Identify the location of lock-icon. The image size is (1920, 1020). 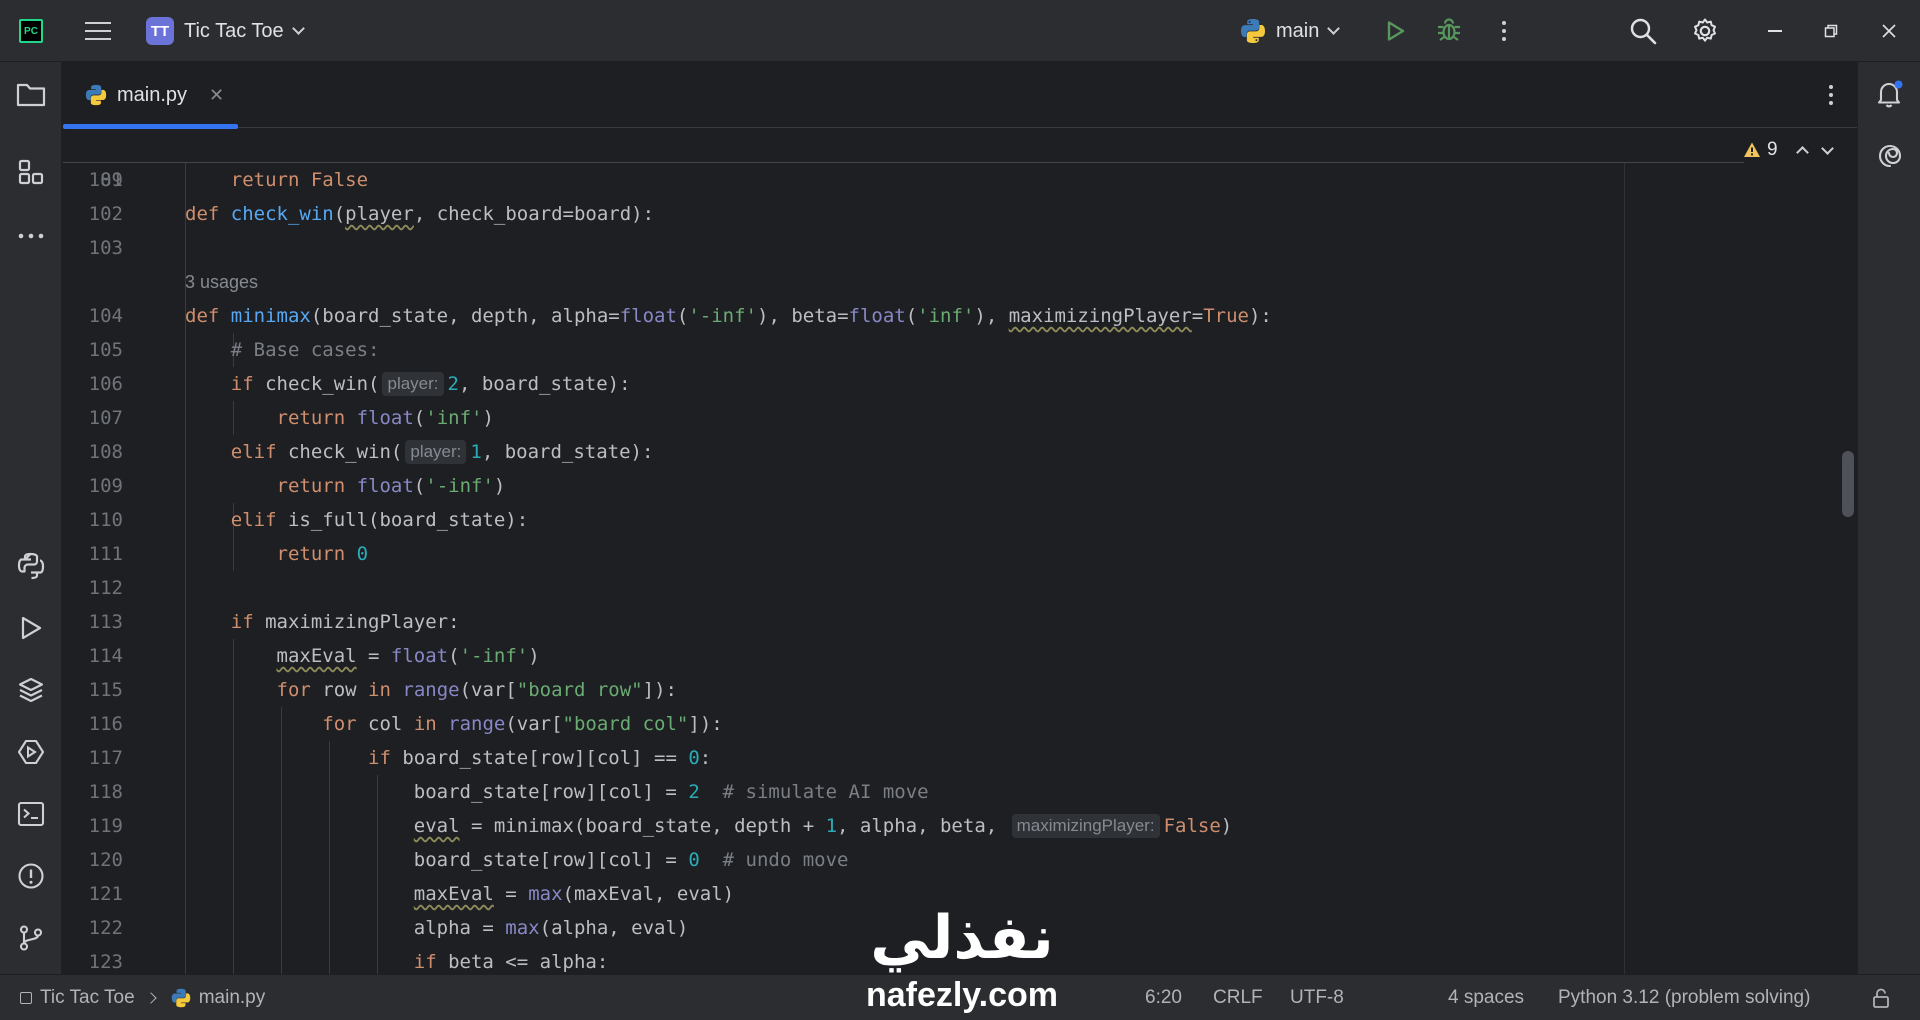
(1881, 997).